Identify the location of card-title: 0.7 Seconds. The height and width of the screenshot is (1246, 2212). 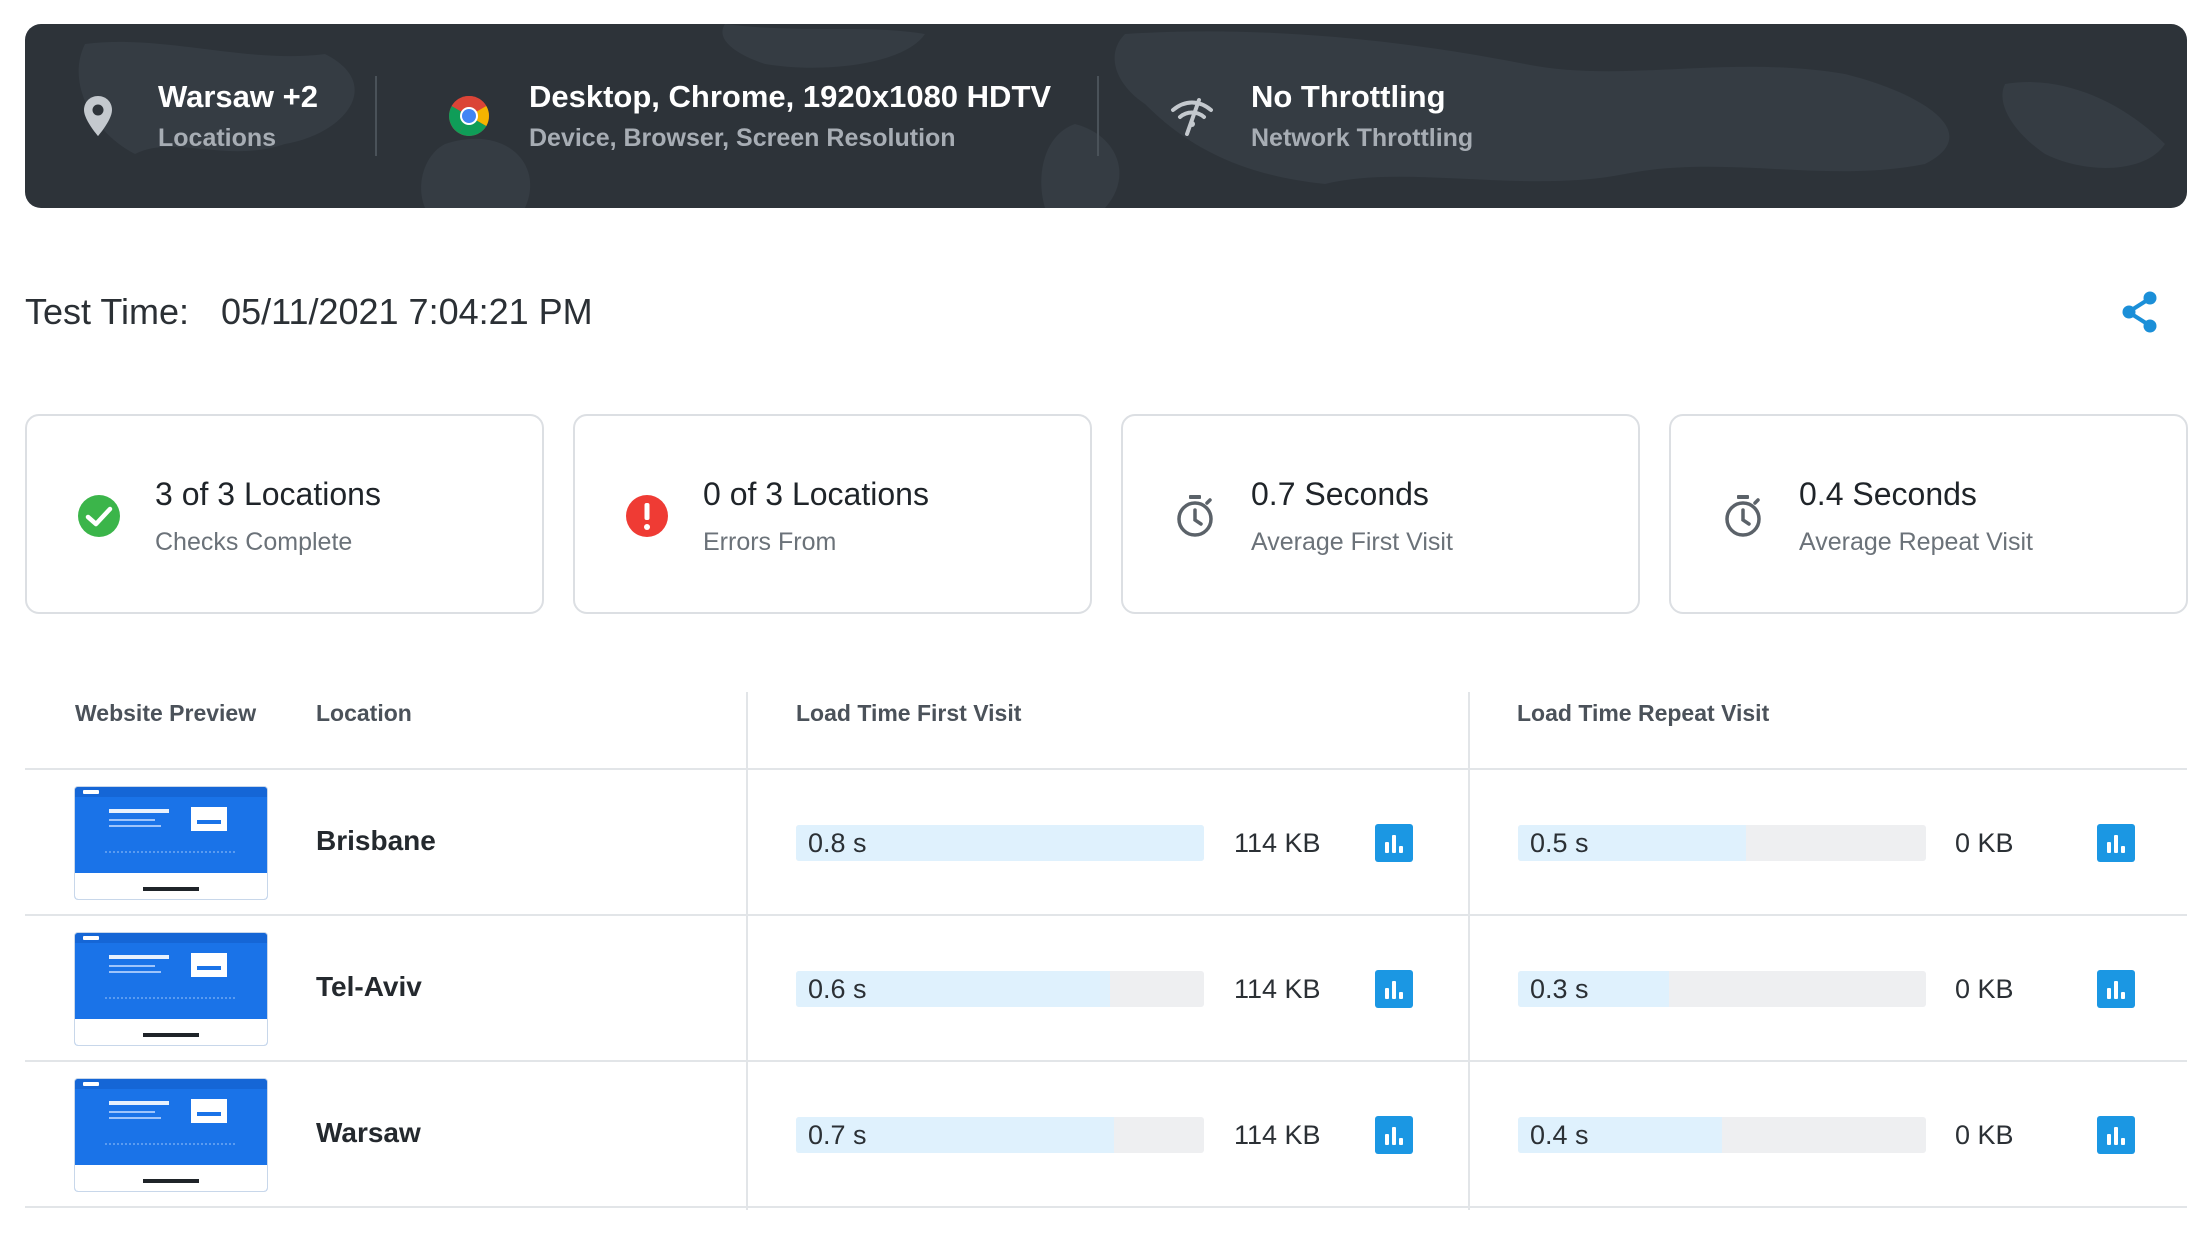
(1340, 494).